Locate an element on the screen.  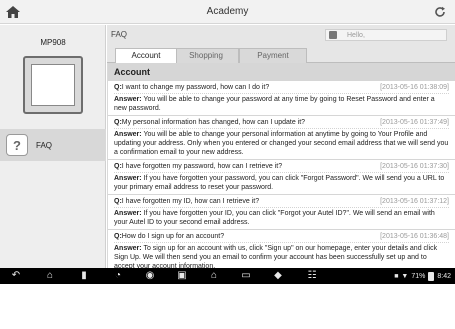
refresh-icon is located at coordinates (440, 11).